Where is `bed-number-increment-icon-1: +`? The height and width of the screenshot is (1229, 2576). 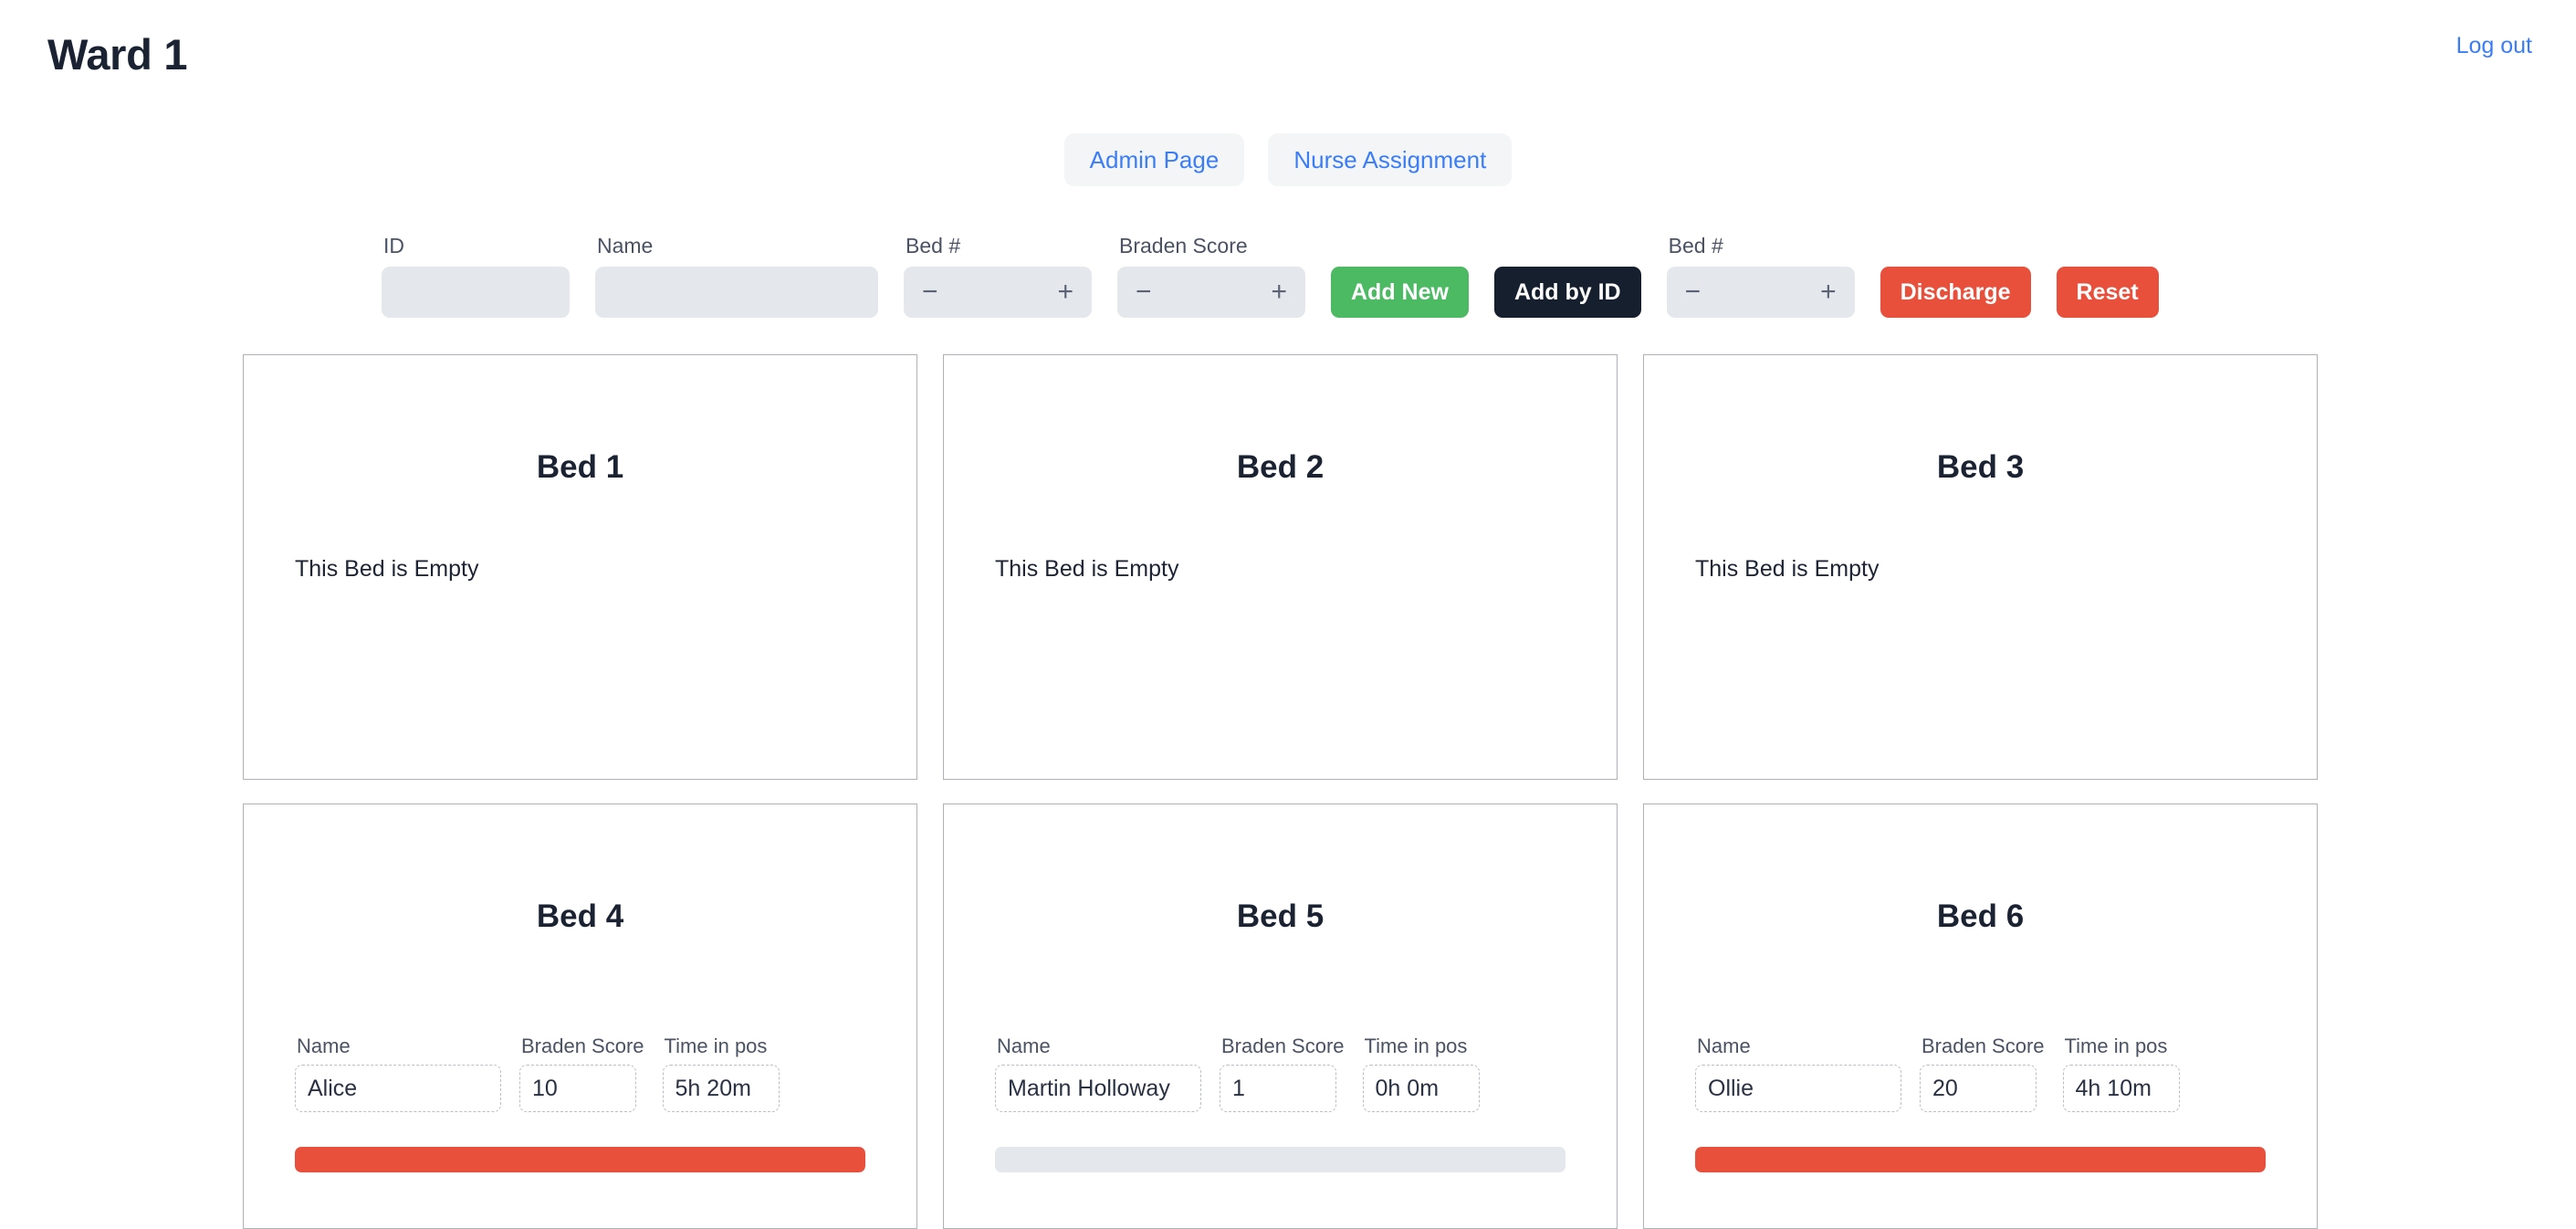 bed-number-increment-icon-1: + is located at coordinates (1065, 292).